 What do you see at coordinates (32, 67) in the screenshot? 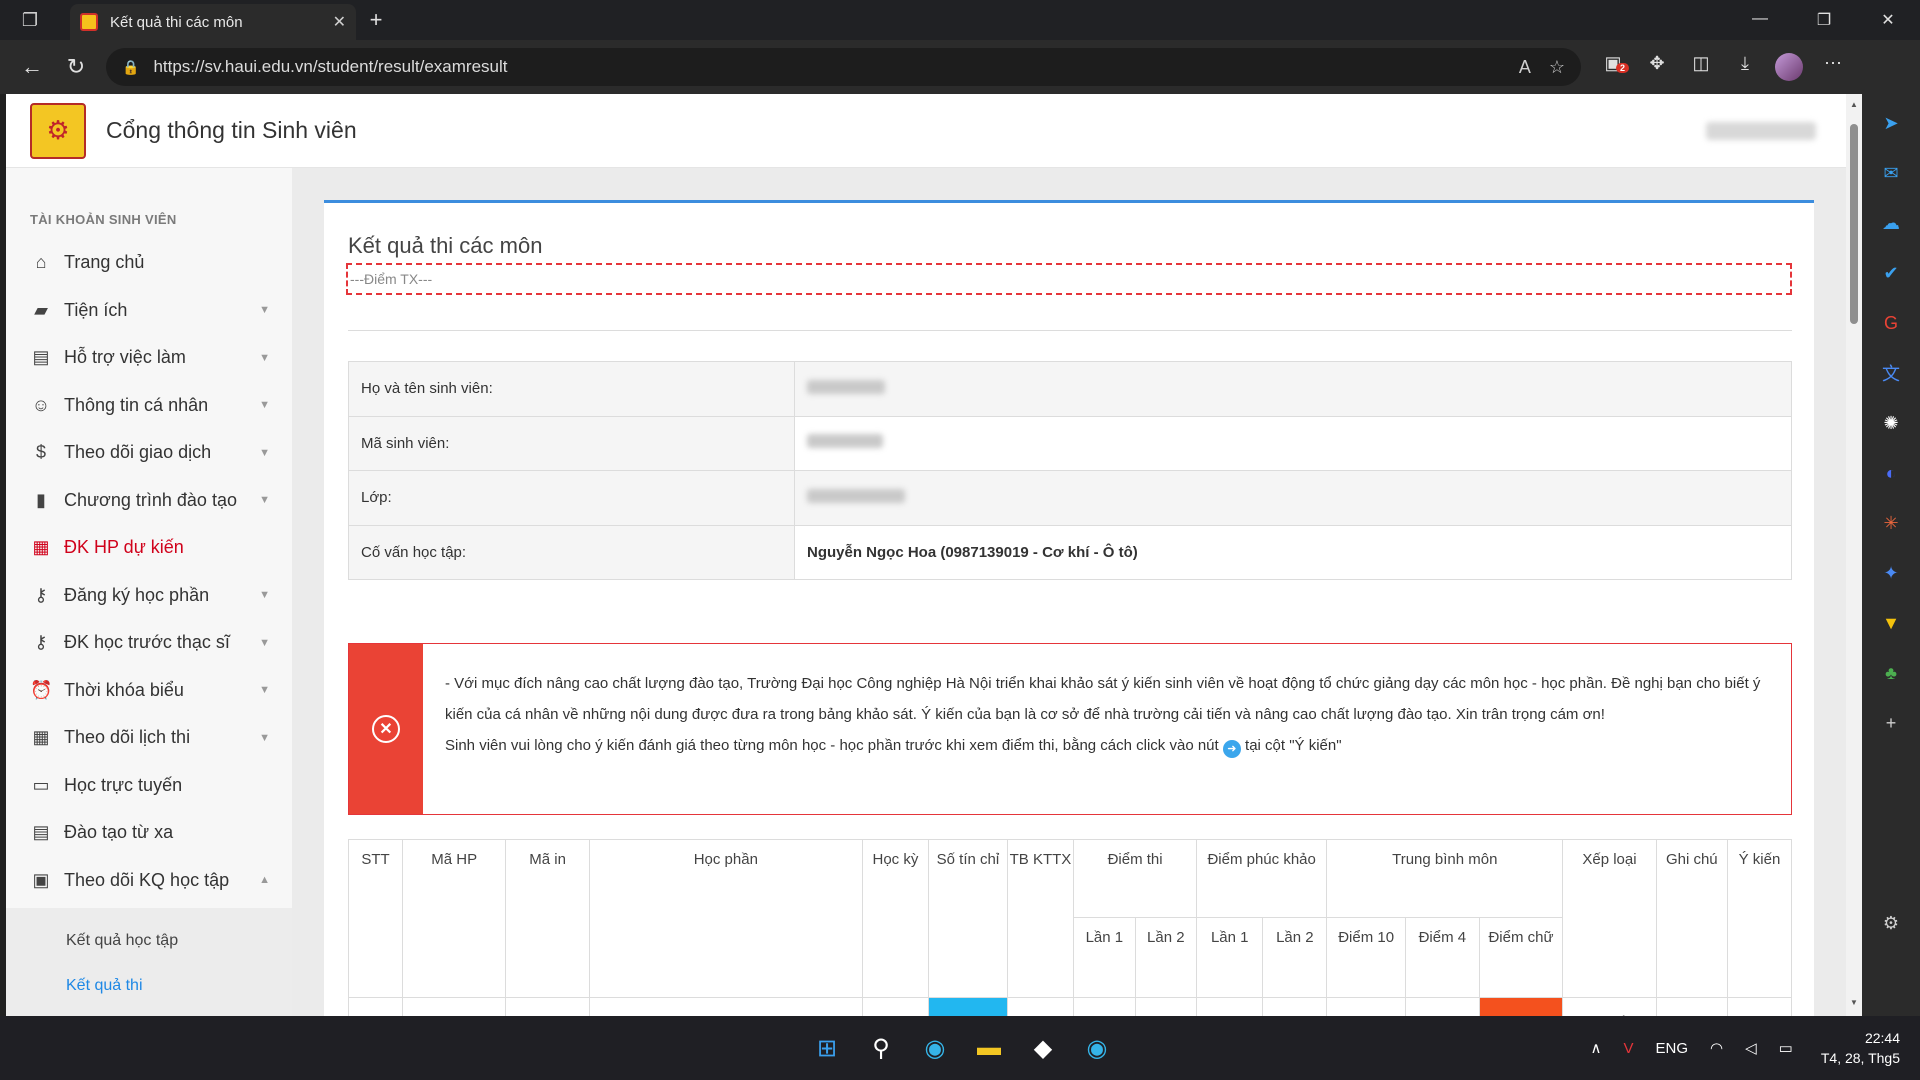
I see `back-icon: ←` at bounding box center [32, 67].